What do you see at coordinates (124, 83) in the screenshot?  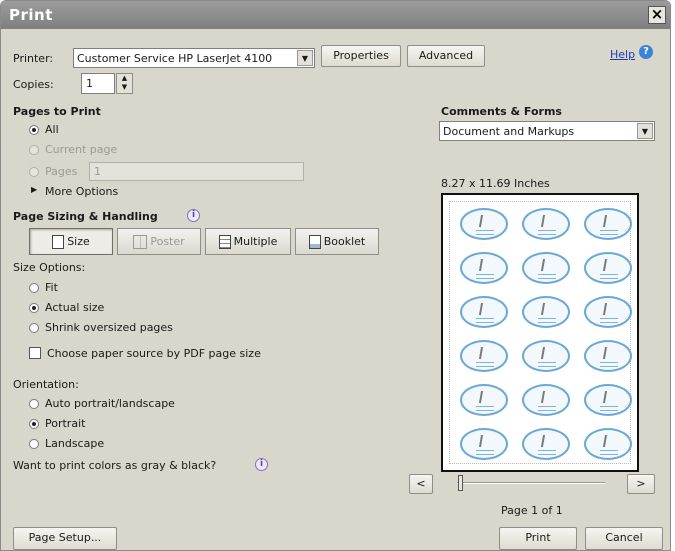 I see `copies-stepper: ▲ ▼` at bounding box center [124, 83].